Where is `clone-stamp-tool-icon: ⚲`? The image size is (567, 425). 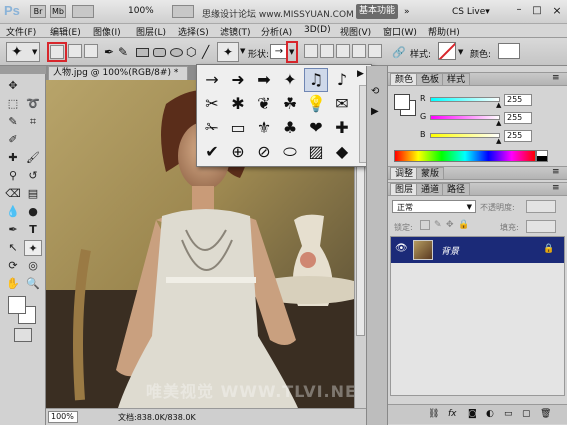 clone-stamp-tool-icon: ⚲ is located at coordinates (13, 176).